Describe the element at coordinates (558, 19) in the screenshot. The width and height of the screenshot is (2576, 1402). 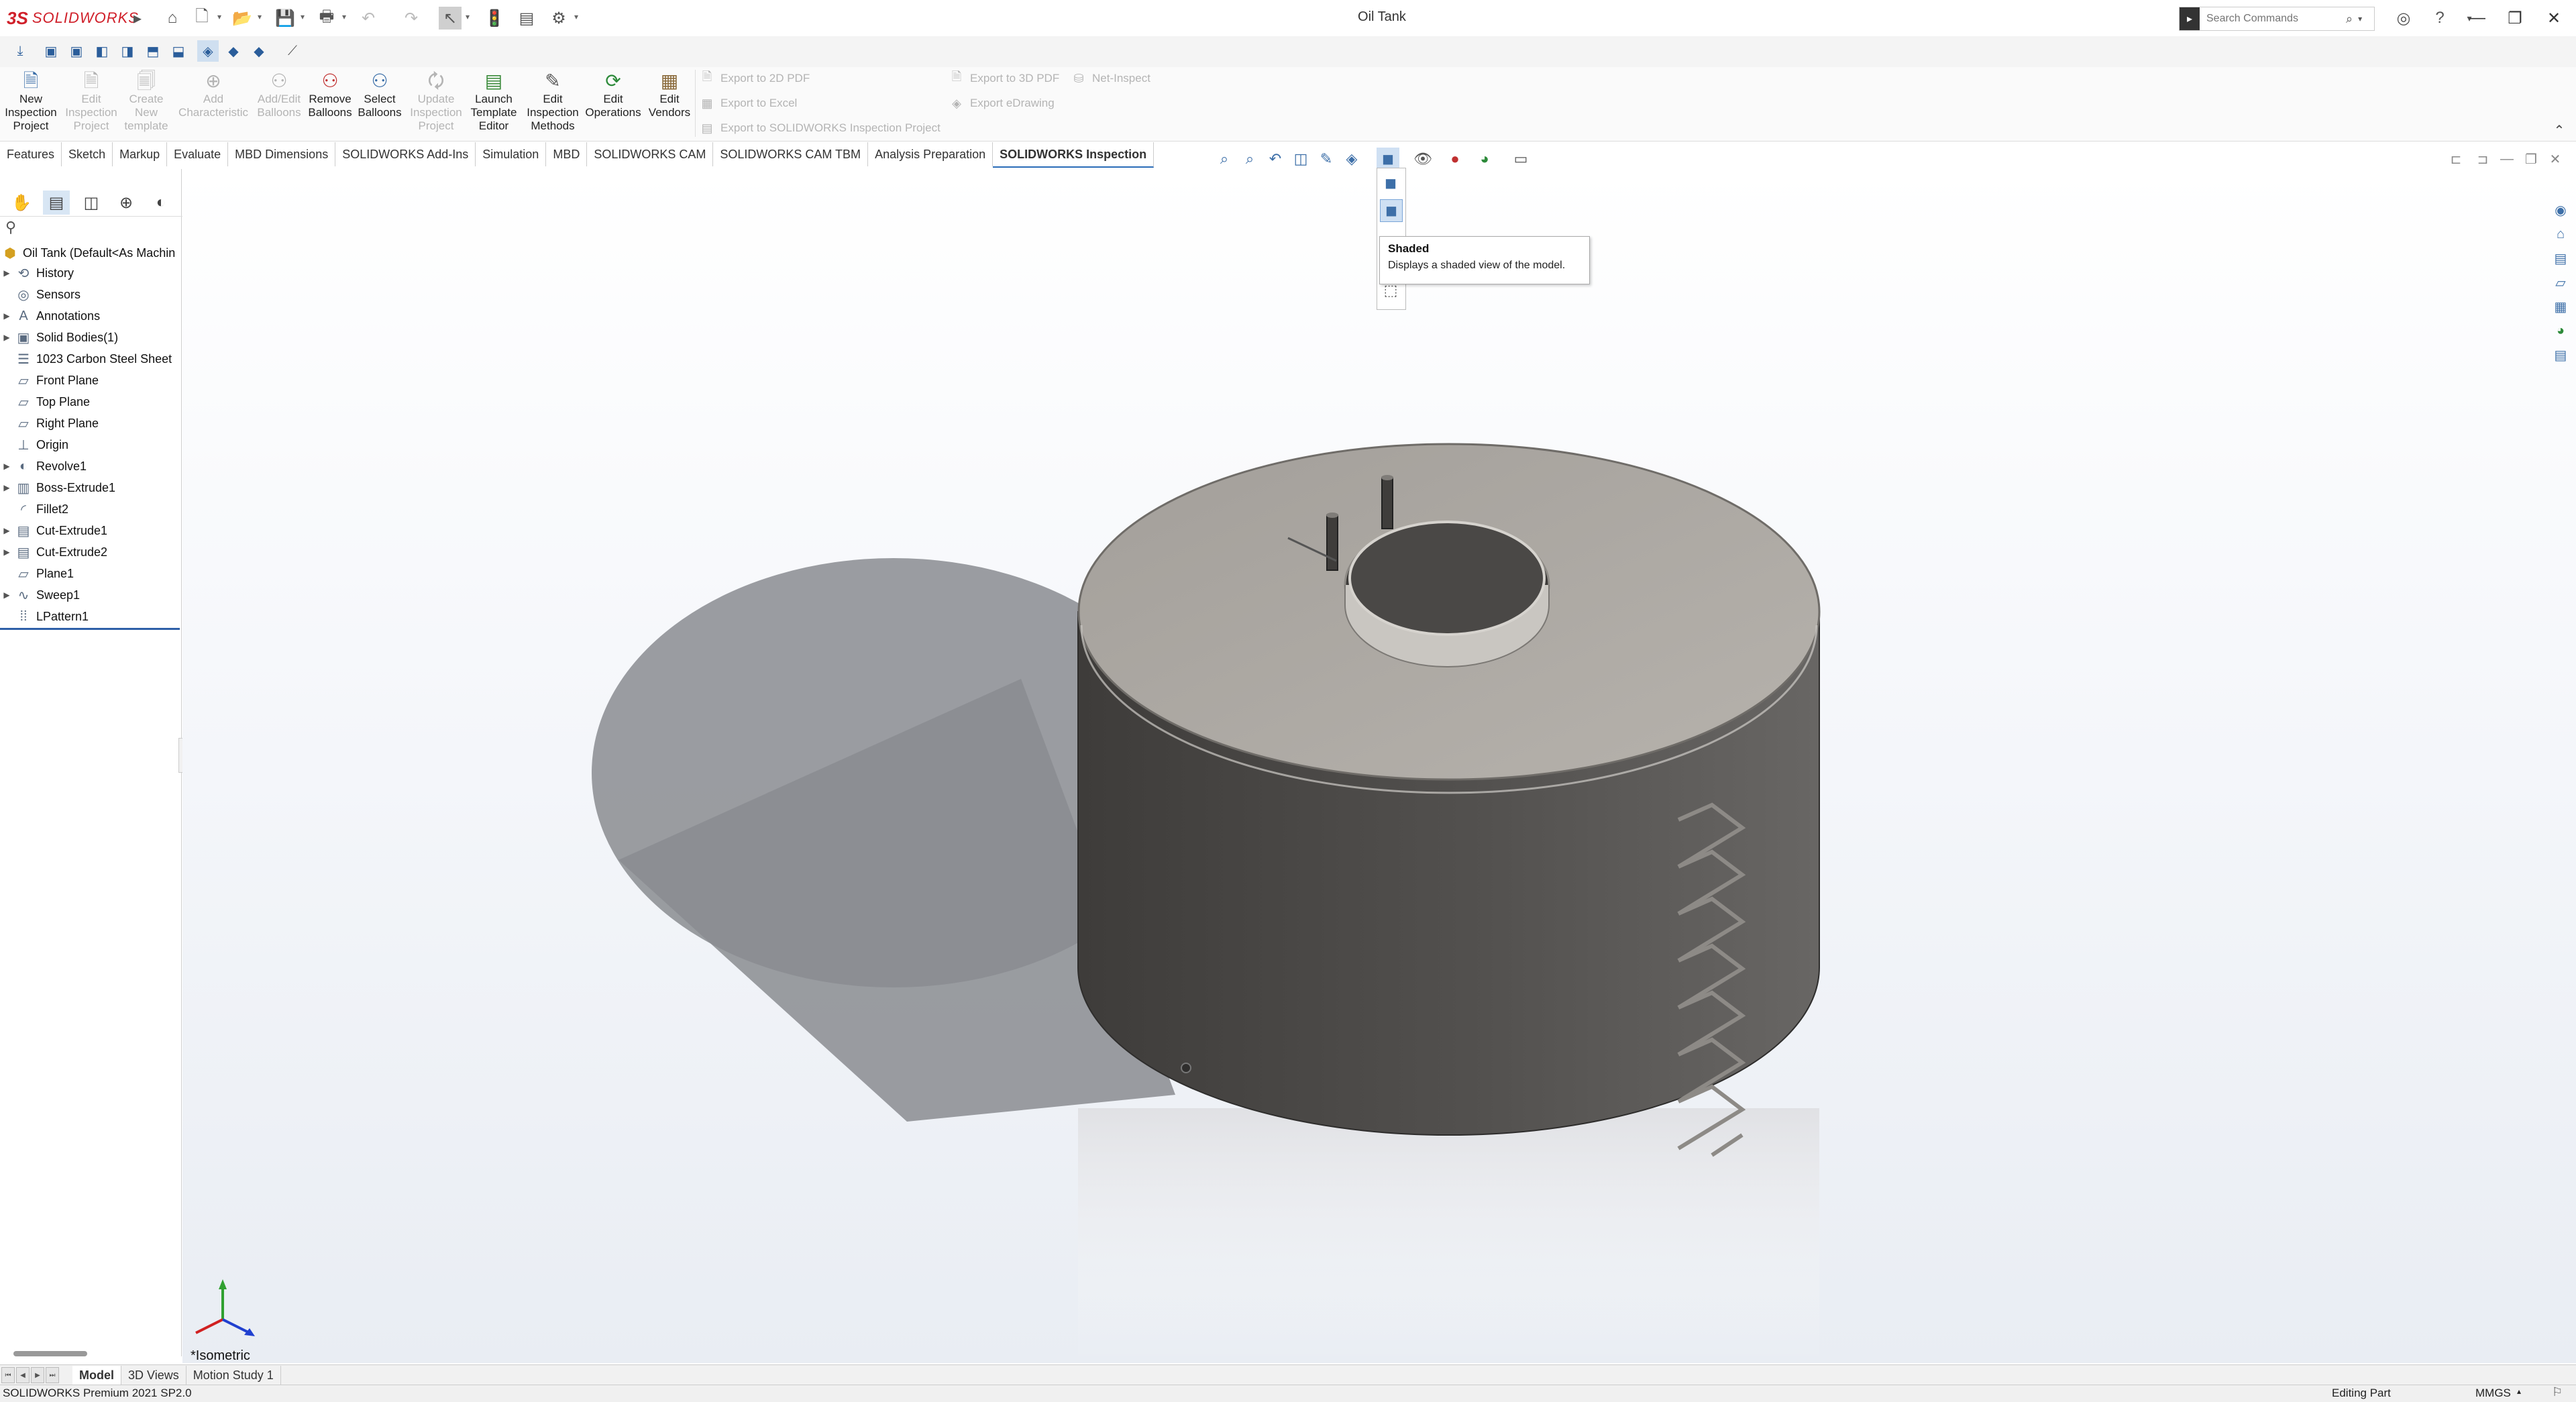
I see `options-icon: ⚙` at that location.